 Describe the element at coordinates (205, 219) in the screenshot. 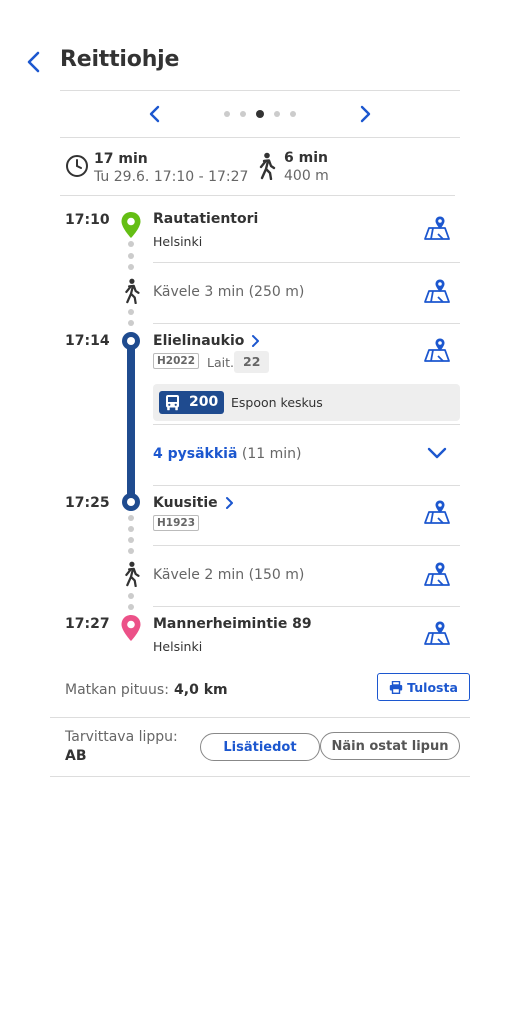

I see `origin-stop-name: Rautatientori` at that location.